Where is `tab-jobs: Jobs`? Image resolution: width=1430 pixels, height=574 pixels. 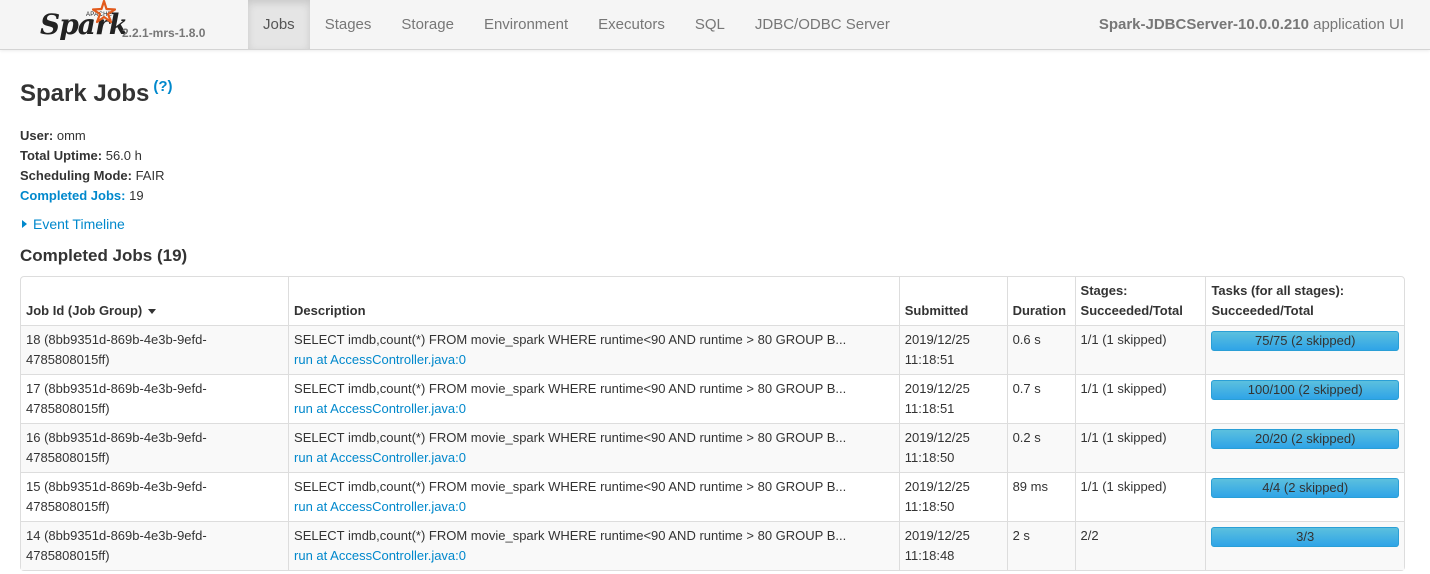
tab-jobs: Jobs is located at coordinates (279, 24).